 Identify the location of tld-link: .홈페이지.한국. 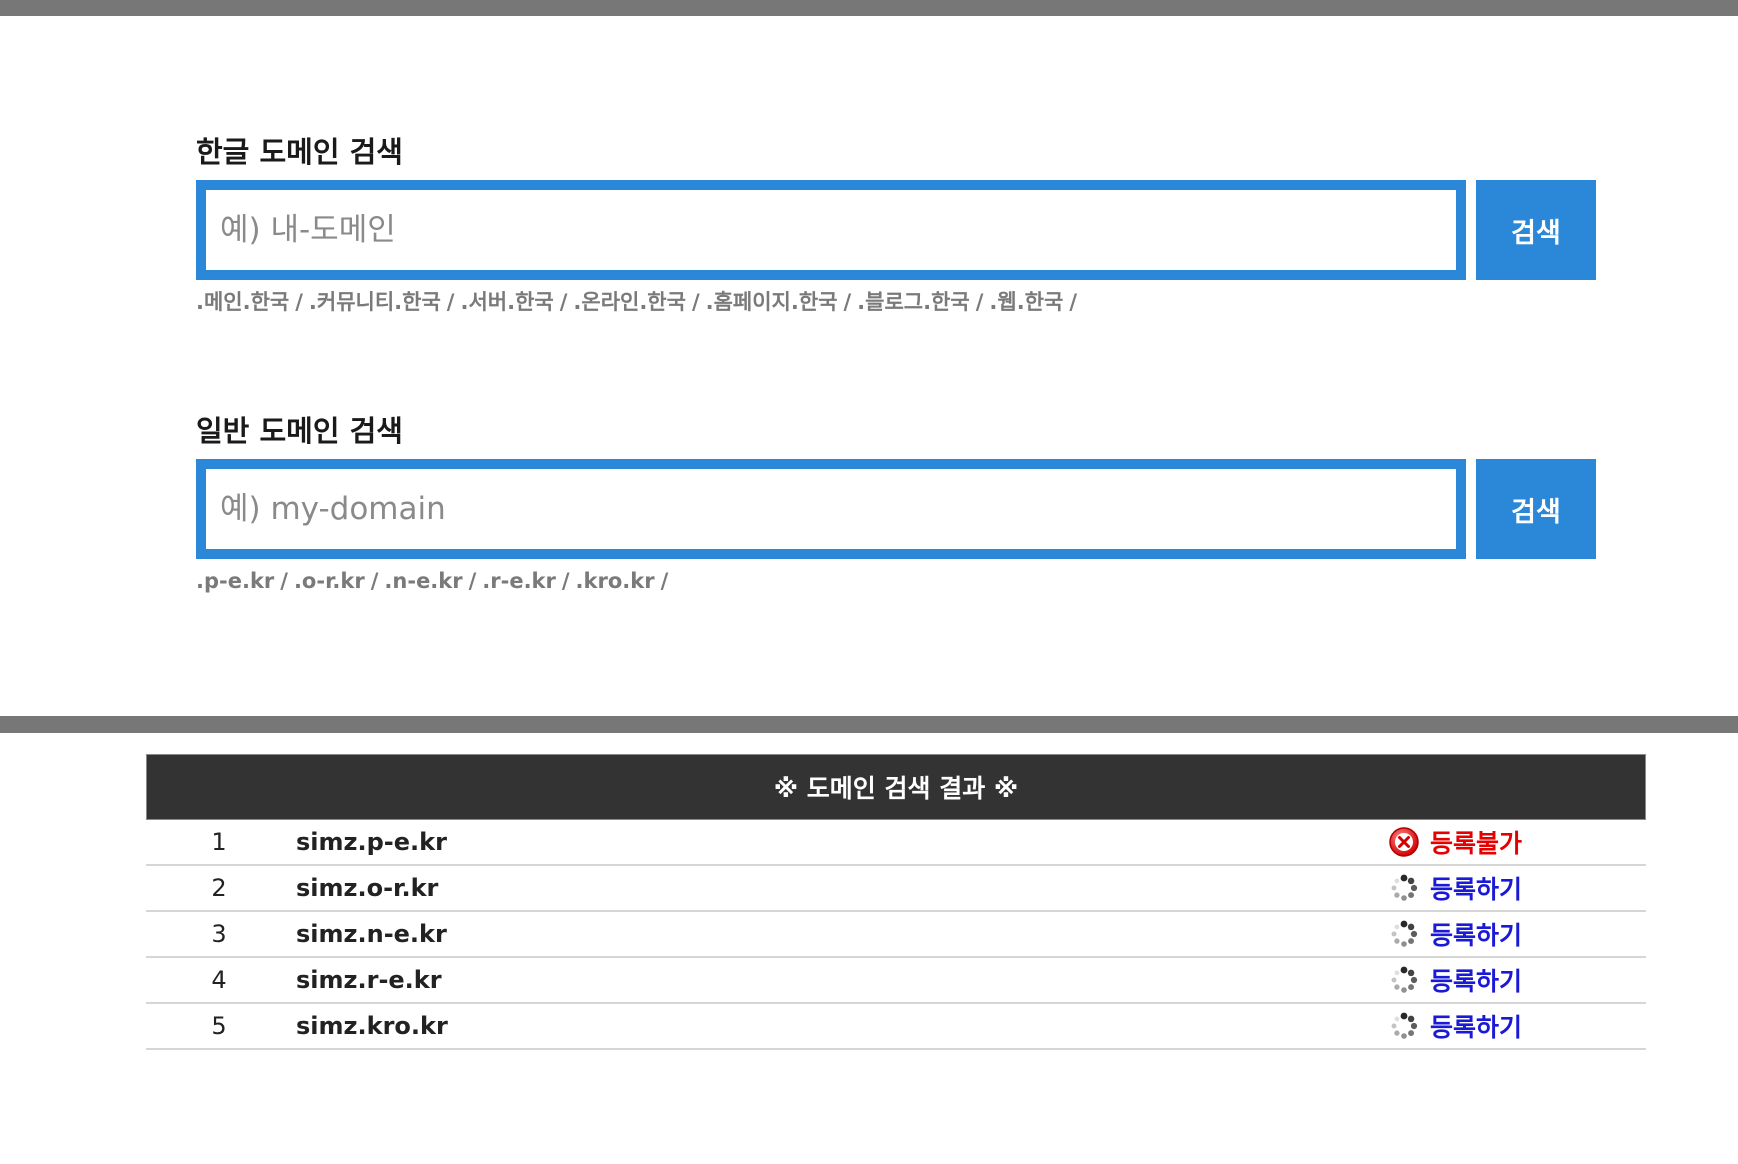
(772, 302).